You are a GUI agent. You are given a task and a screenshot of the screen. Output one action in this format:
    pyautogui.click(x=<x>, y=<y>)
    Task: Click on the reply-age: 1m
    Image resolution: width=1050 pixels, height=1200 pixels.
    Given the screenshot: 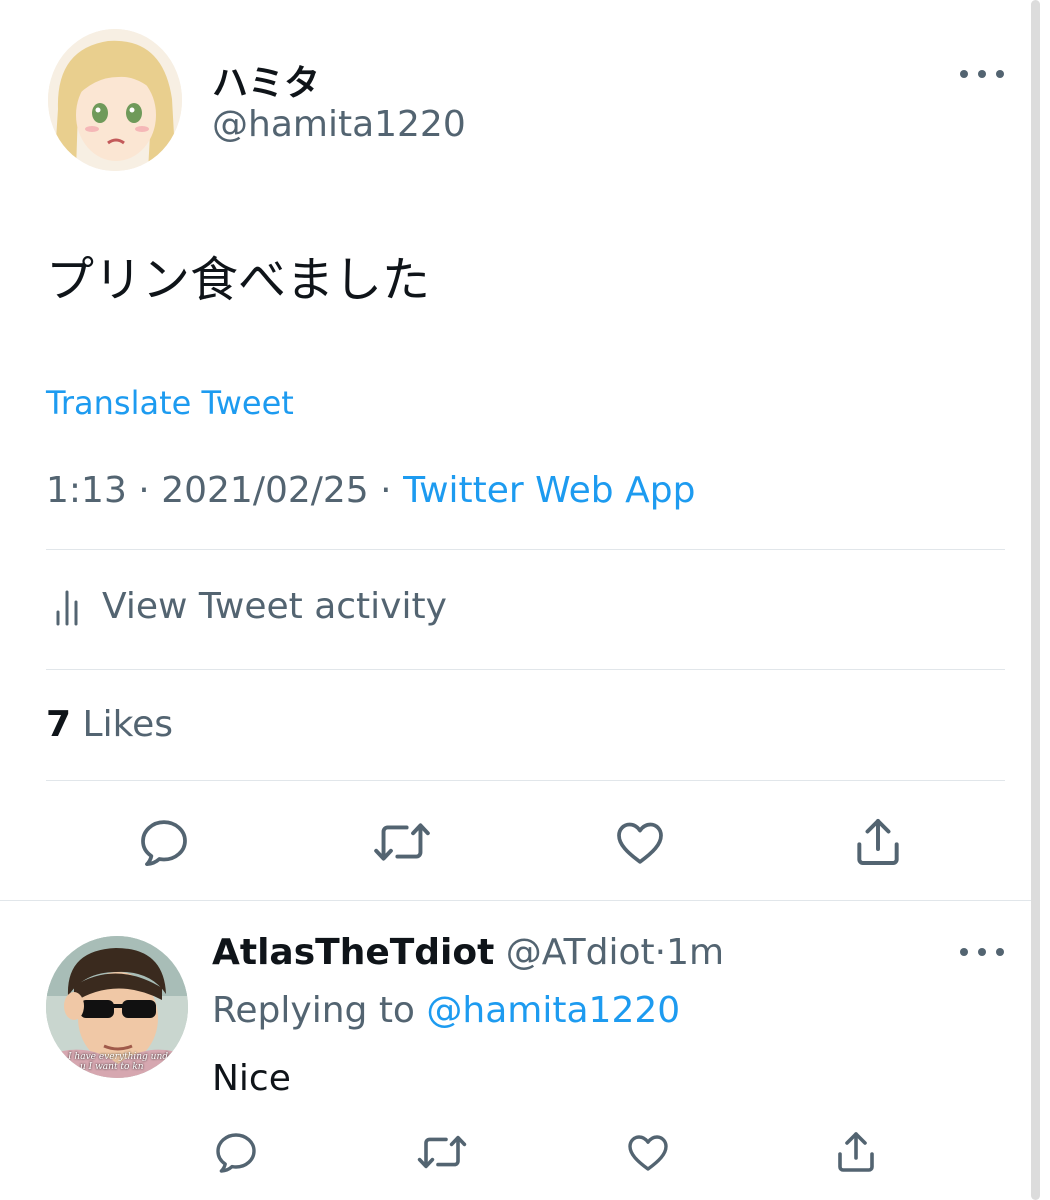 What is the action you would take?
    pyautogui.click(x=695, y=952)
    